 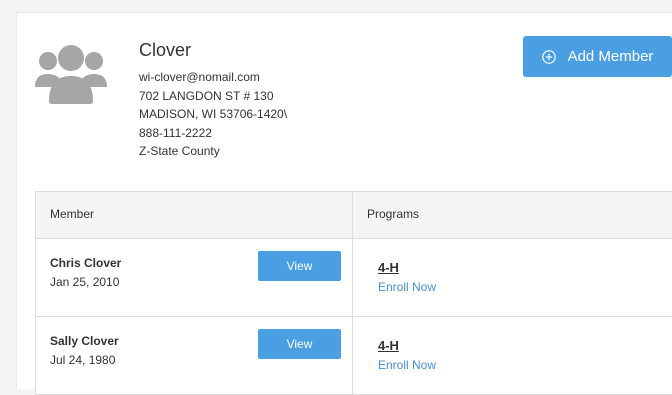 What do you see at coordinates (512, 215) in the screenshot?
I see `programs-column-header: Programs` at bounding box center [512, 215].